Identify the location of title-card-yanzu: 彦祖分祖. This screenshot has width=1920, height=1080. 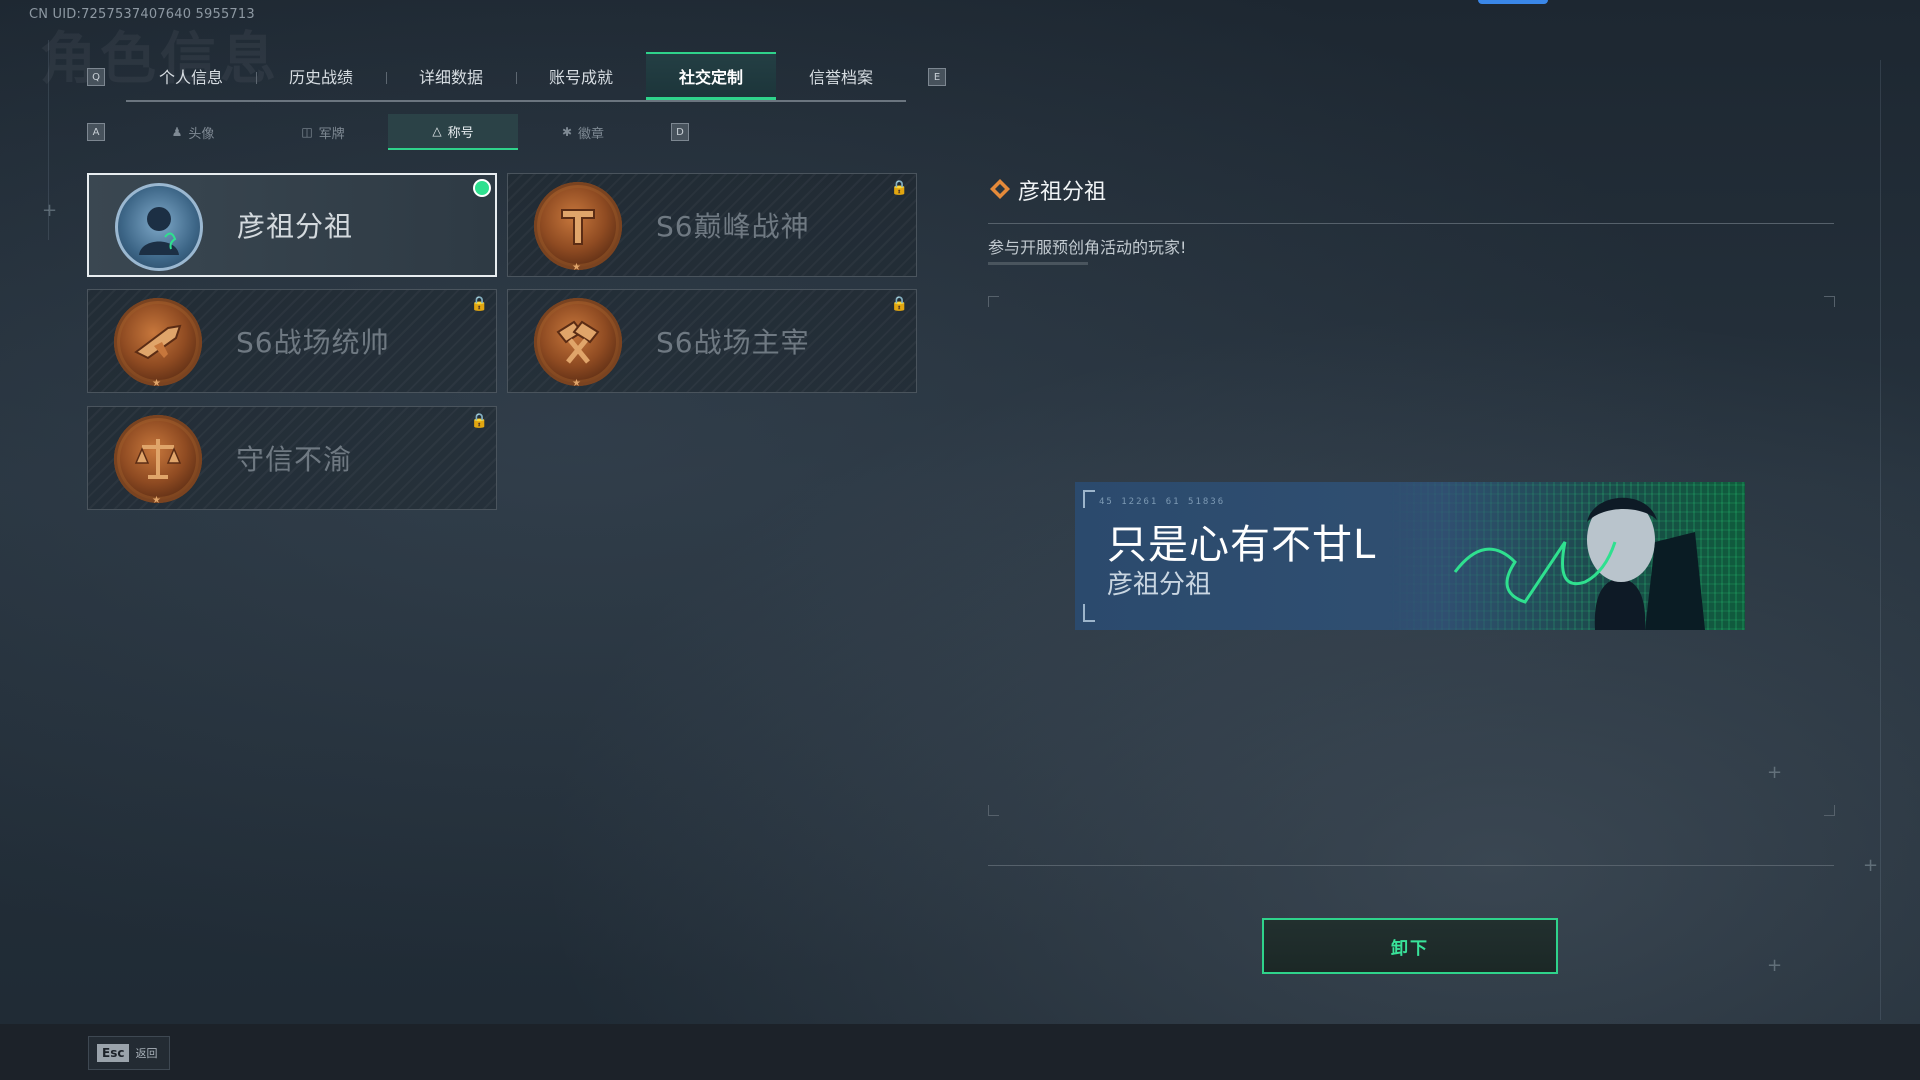
(292, 225).